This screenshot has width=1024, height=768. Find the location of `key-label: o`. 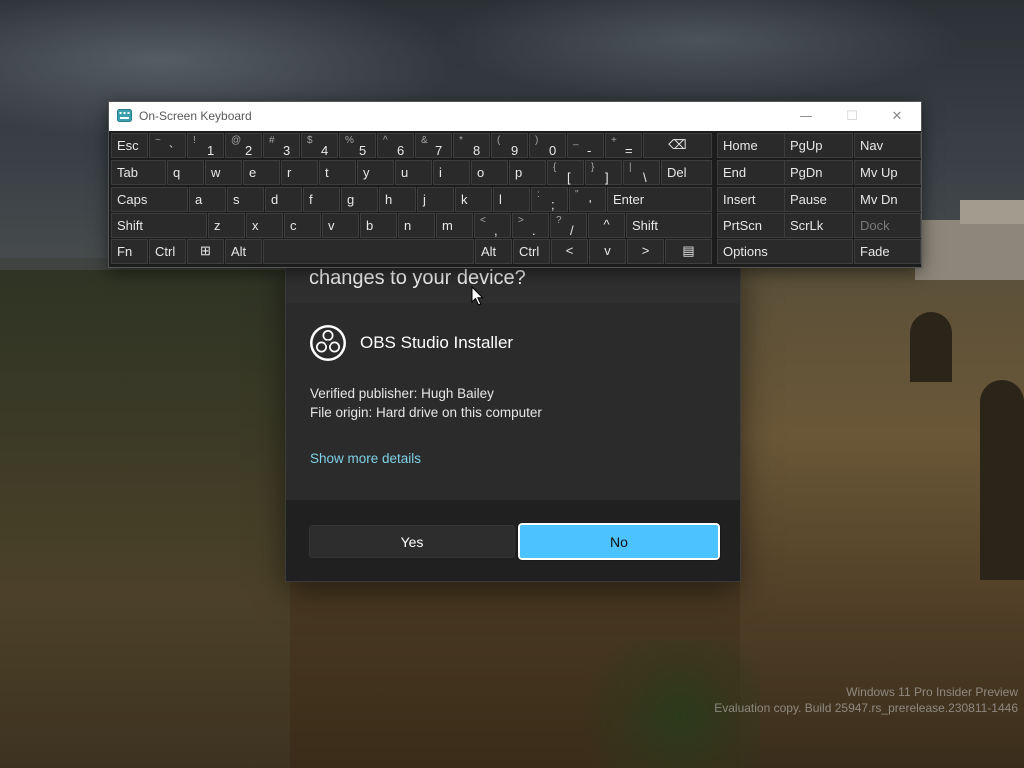

key-label: o is located at coordinates (481, 172).